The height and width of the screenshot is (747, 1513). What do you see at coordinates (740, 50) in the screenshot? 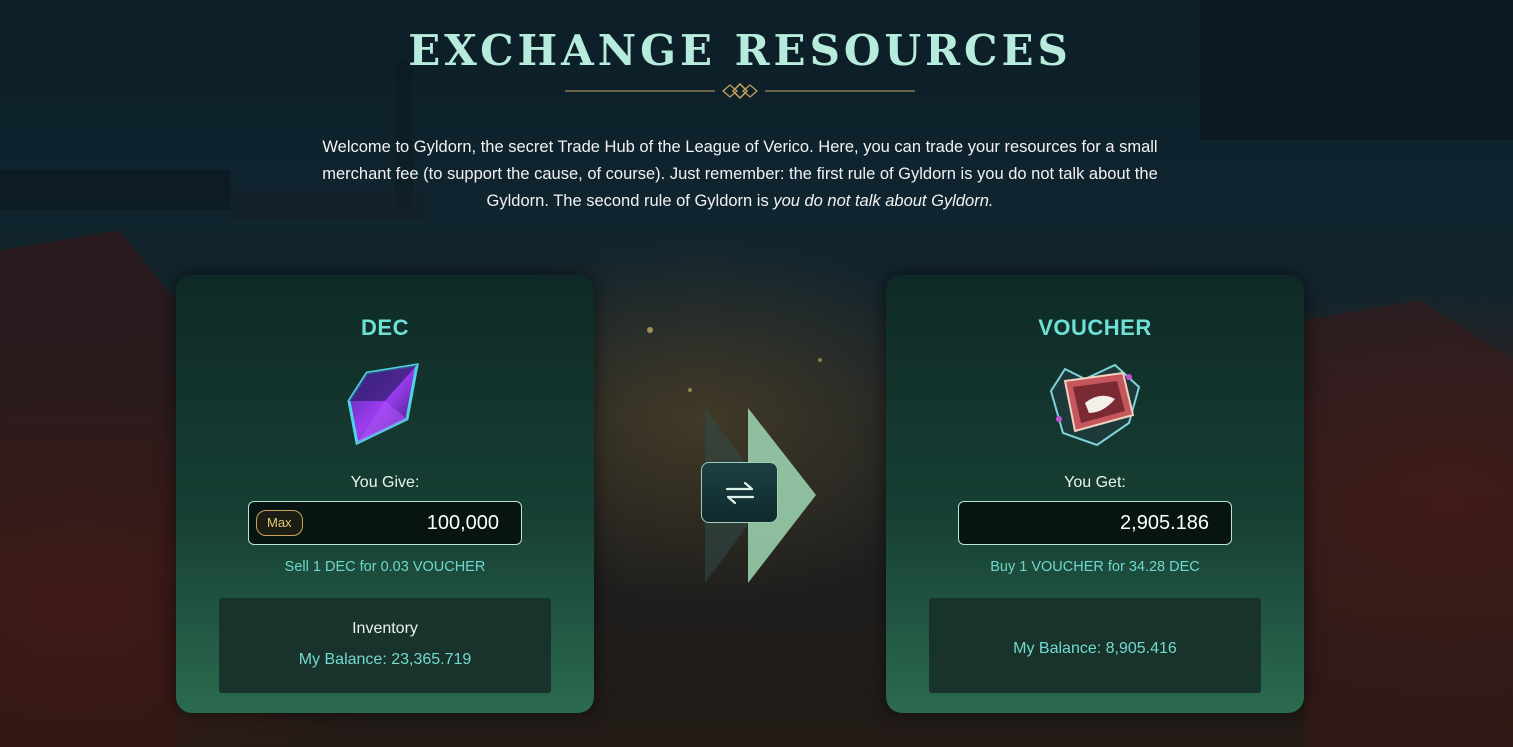
I see `page-title: EXCHANGE RESOURCES` at bounding box center [740, 50].